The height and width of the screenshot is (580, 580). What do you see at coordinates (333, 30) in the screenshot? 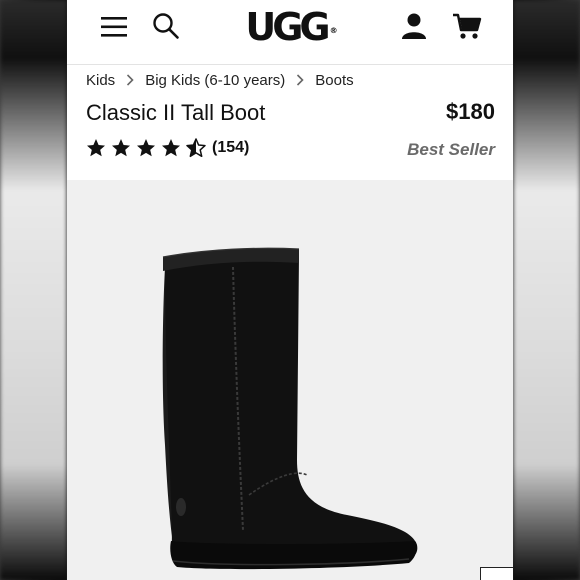
I see `registered-mark: ®` at bounding box center [333, 30].